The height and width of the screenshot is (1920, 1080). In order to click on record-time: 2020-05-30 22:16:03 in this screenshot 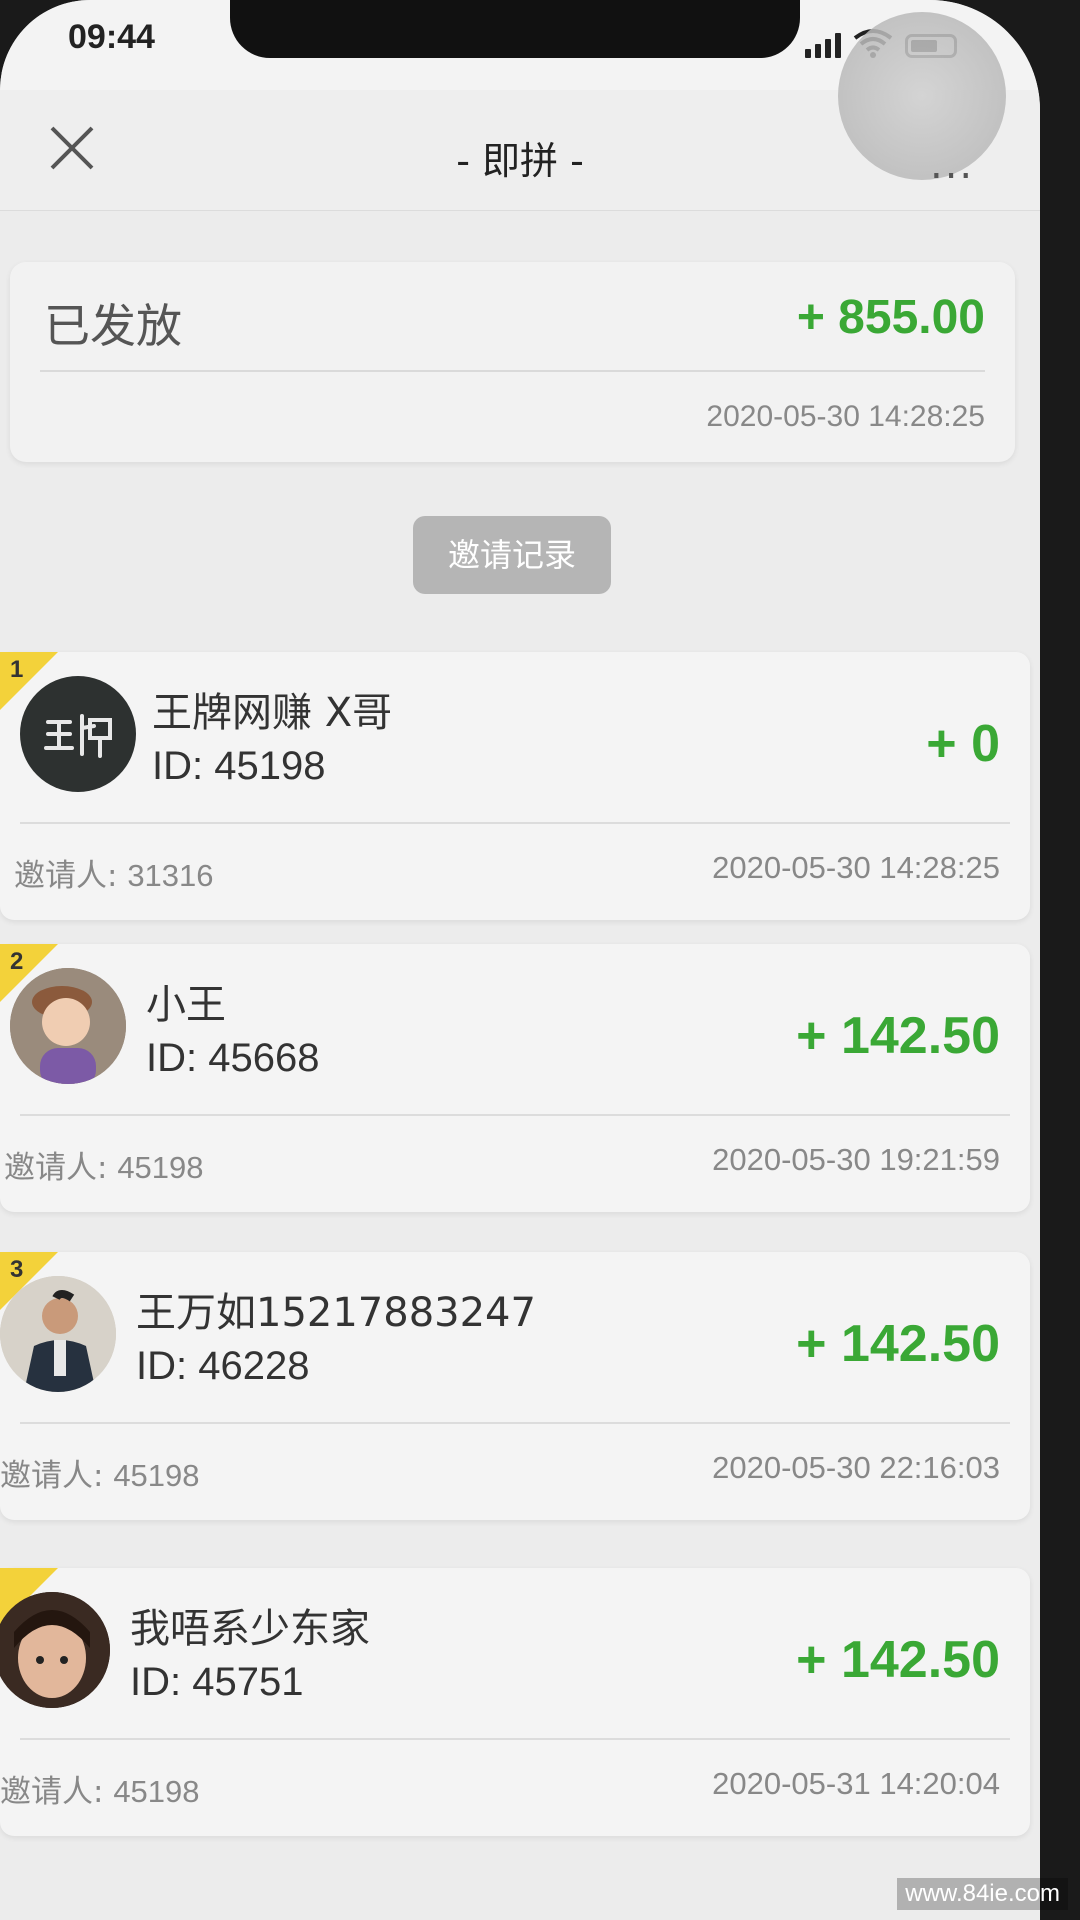, I will do `click(856, 1467)`.